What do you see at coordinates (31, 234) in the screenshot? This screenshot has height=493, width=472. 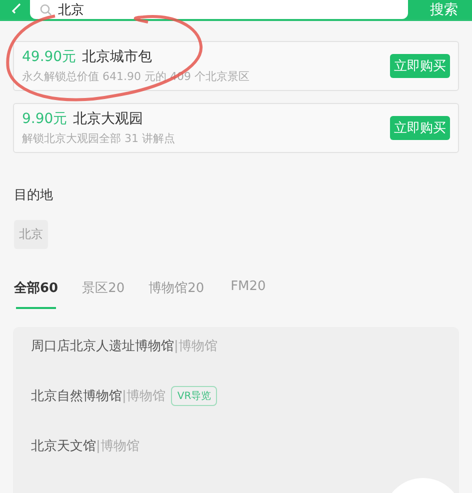 I see `destination-chip: 北京` at bounding box center [31, 234].